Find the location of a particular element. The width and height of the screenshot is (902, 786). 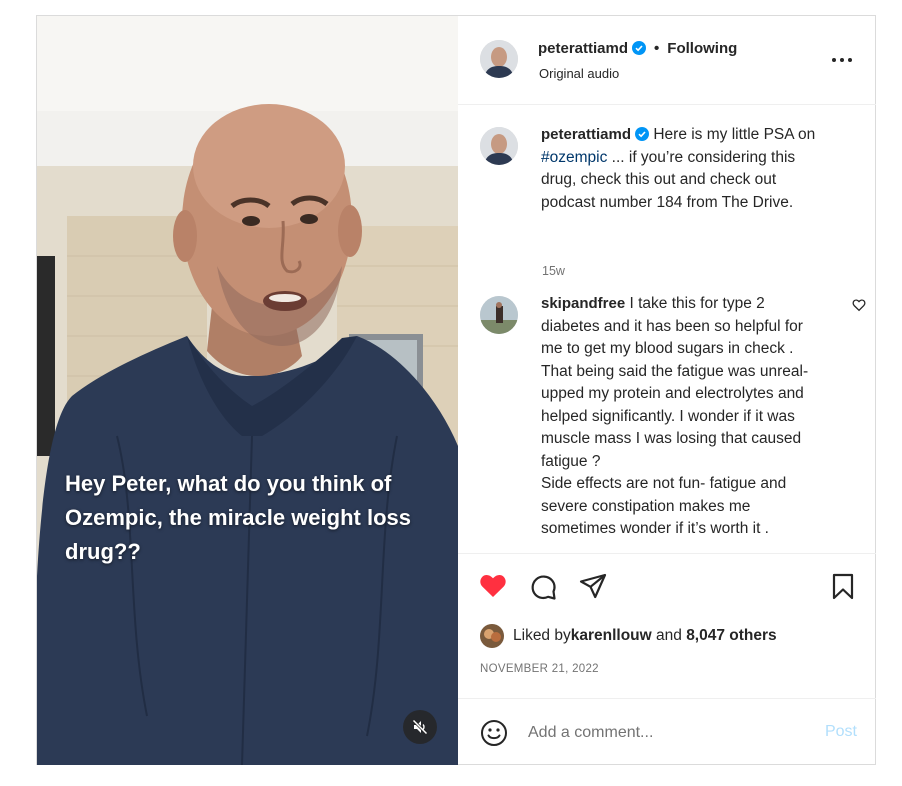

likes-count-link: 8,047 others is located at coordinates (731, 636).